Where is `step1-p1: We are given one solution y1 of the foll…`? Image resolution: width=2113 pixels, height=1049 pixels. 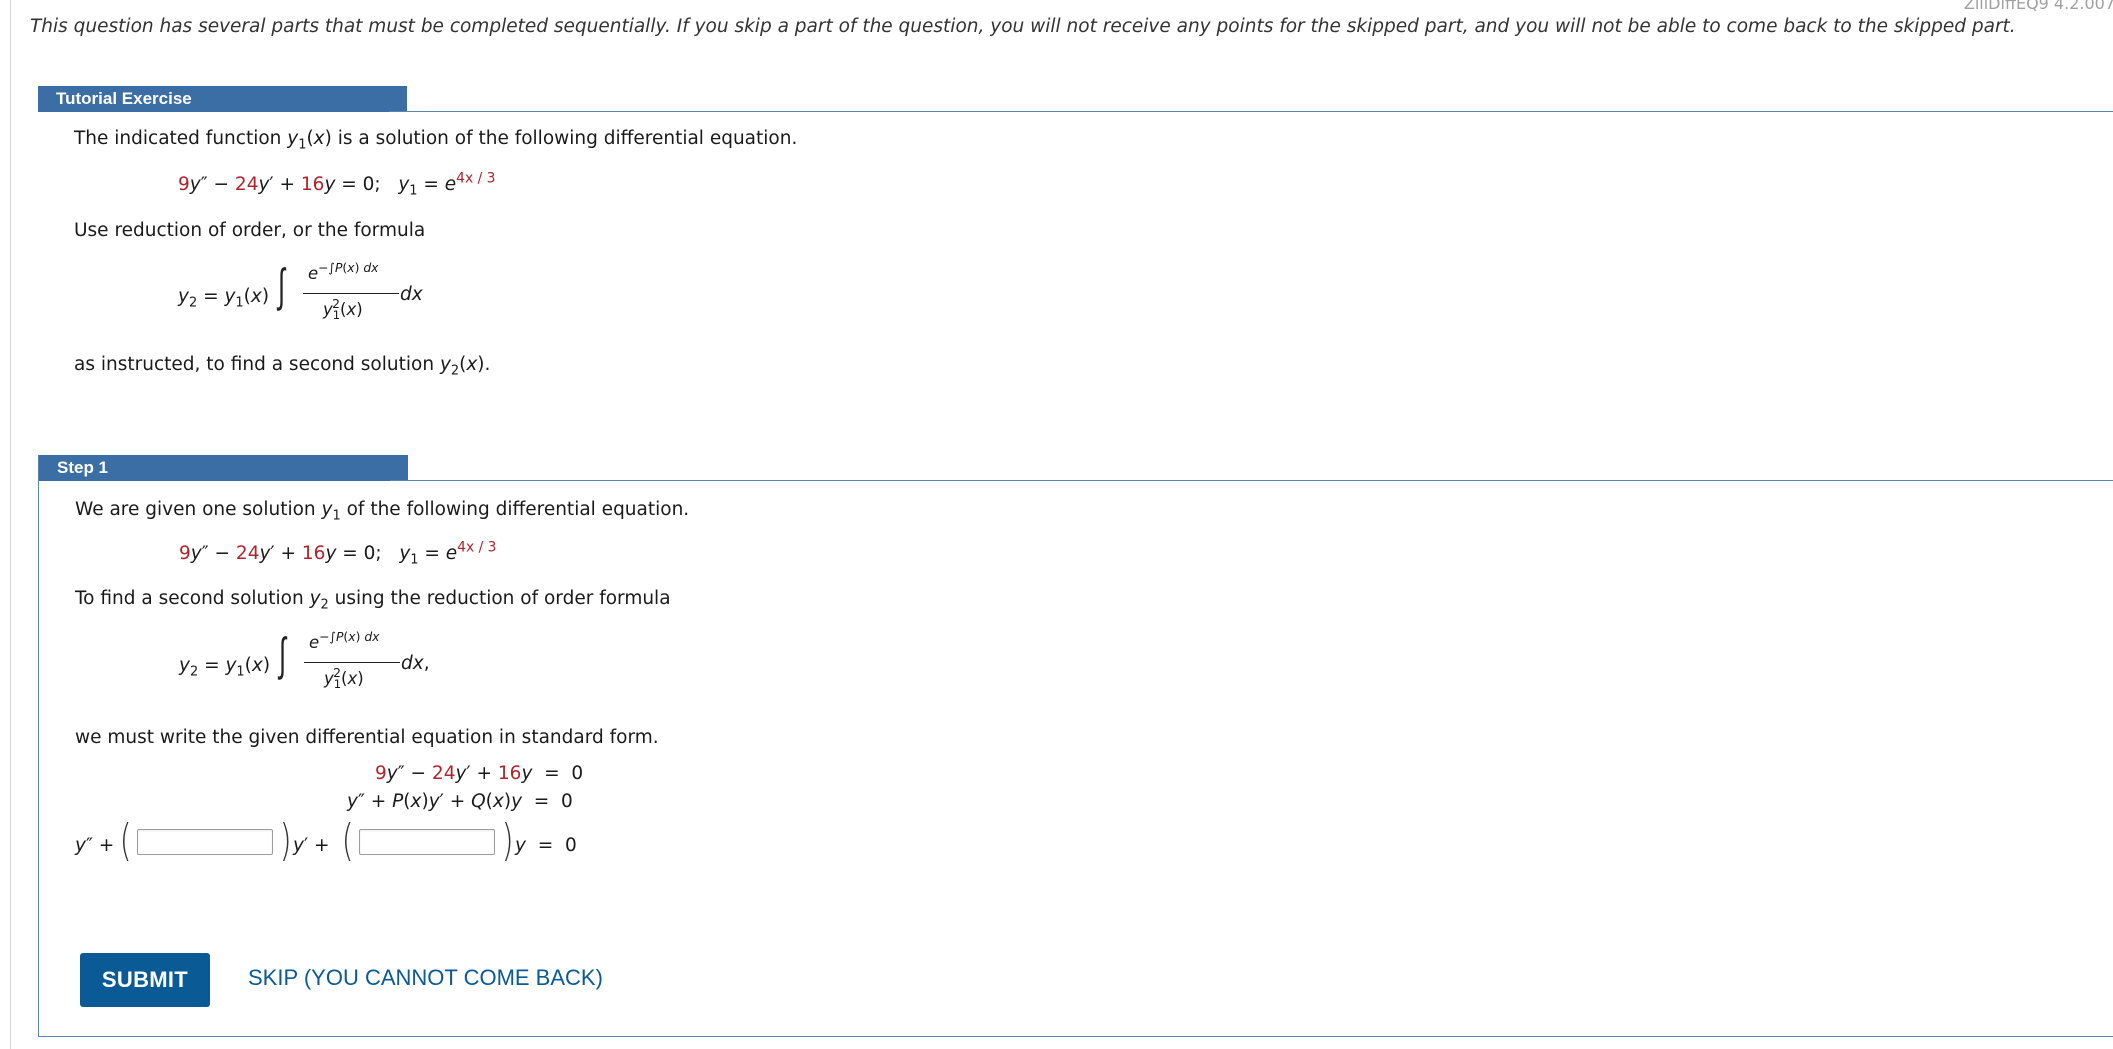
step1-p1: We are given one solution y1 of the foll… is located at coordinates (382, 511).